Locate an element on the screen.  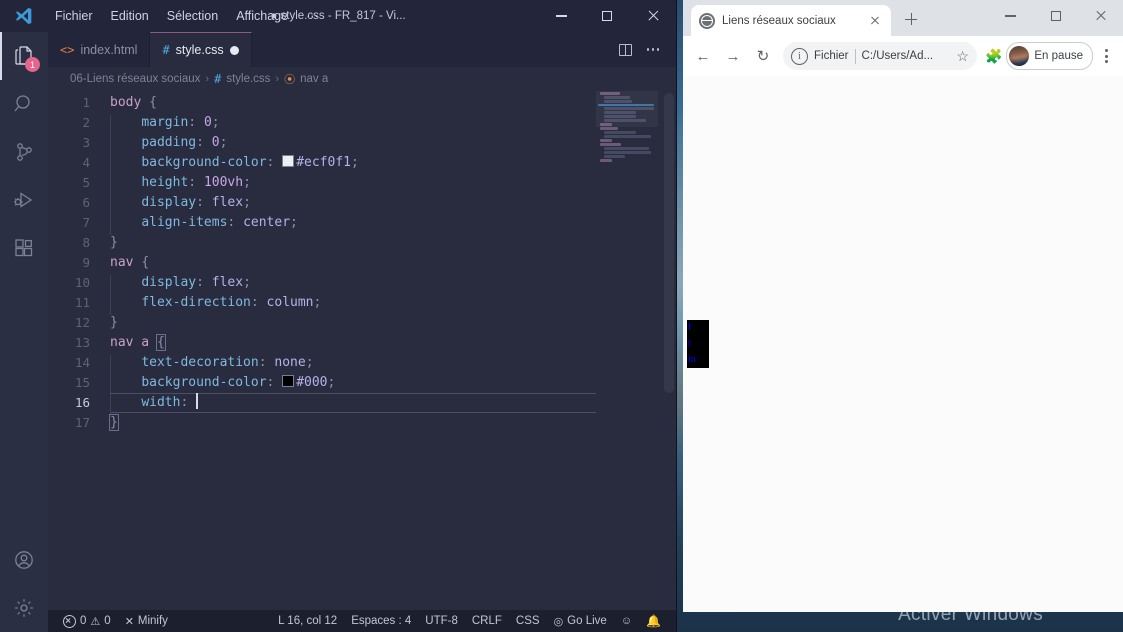
nav-link: f is located at coordinates (698, 328).